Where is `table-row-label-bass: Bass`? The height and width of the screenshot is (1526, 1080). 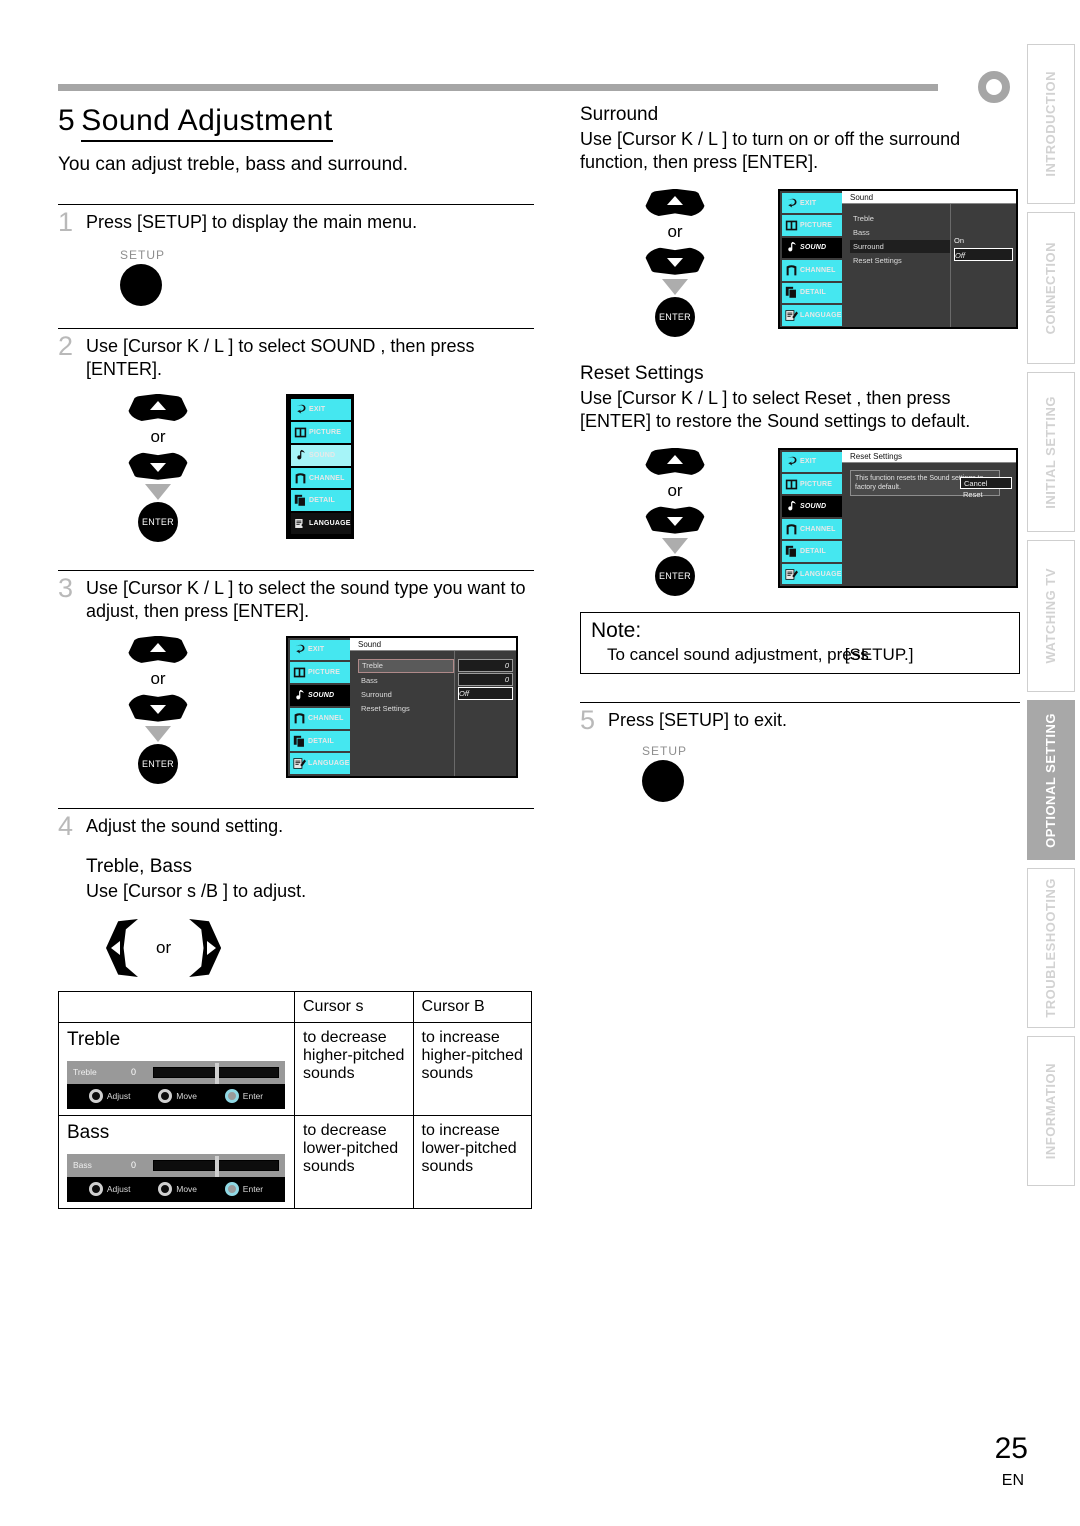 table-row-label-bass: Bass is located at coordinates (88, 1132).